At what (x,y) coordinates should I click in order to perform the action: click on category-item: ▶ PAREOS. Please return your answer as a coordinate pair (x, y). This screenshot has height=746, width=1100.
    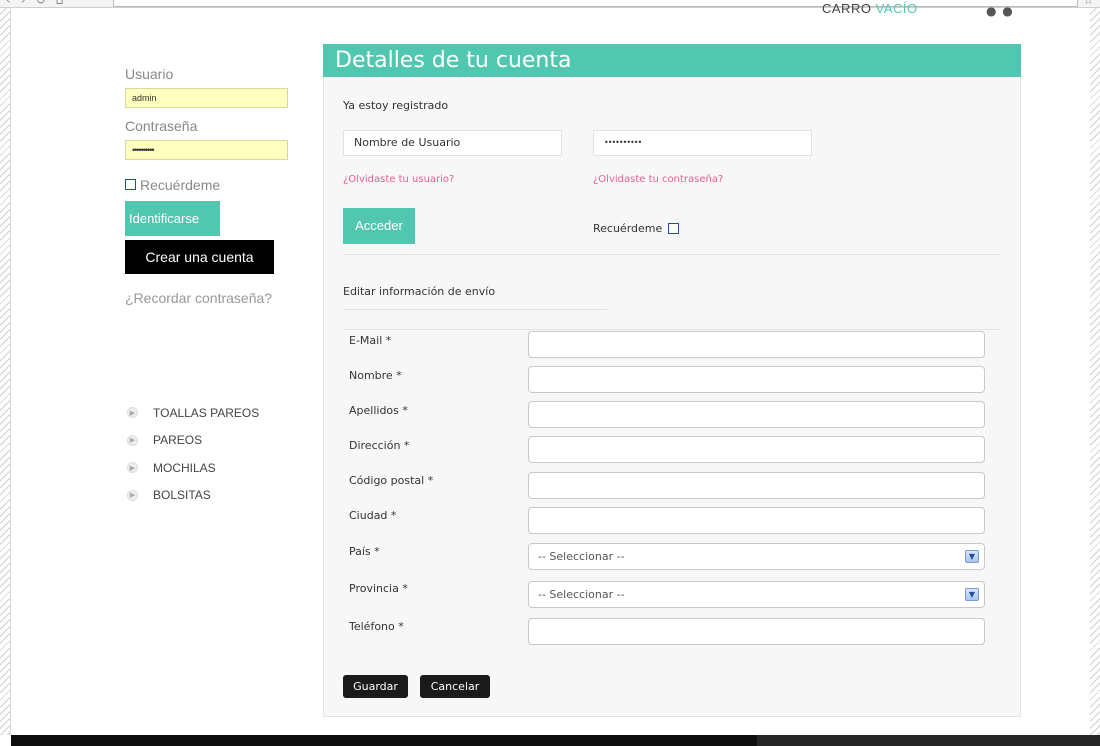
    Looking at the image, I should click on (193, 441).